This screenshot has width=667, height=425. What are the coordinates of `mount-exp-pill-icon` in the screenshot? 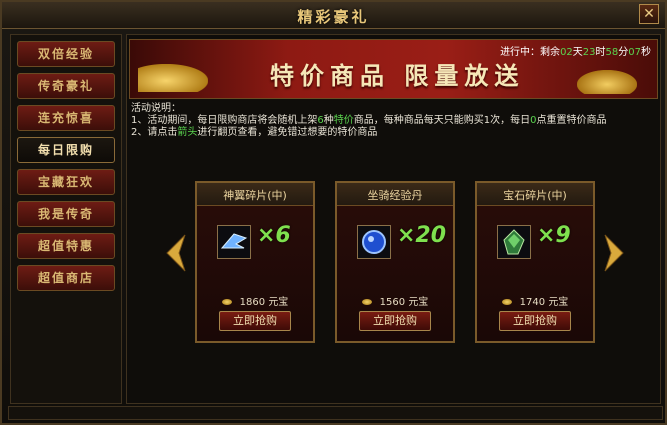 It's located at (374, 242).